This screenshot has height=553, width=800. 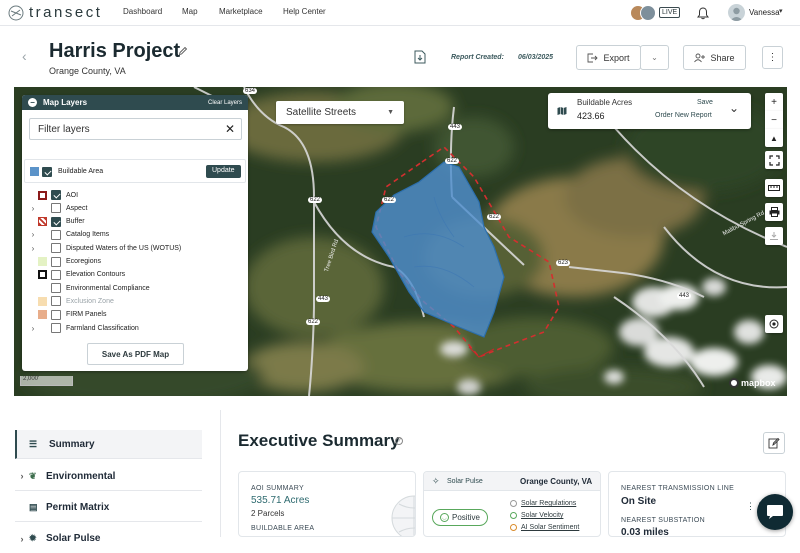 What do you see at coordinates (774, 138) in the screenshot?
I see `compass-button: ▲` at bounding box center [774, 138].